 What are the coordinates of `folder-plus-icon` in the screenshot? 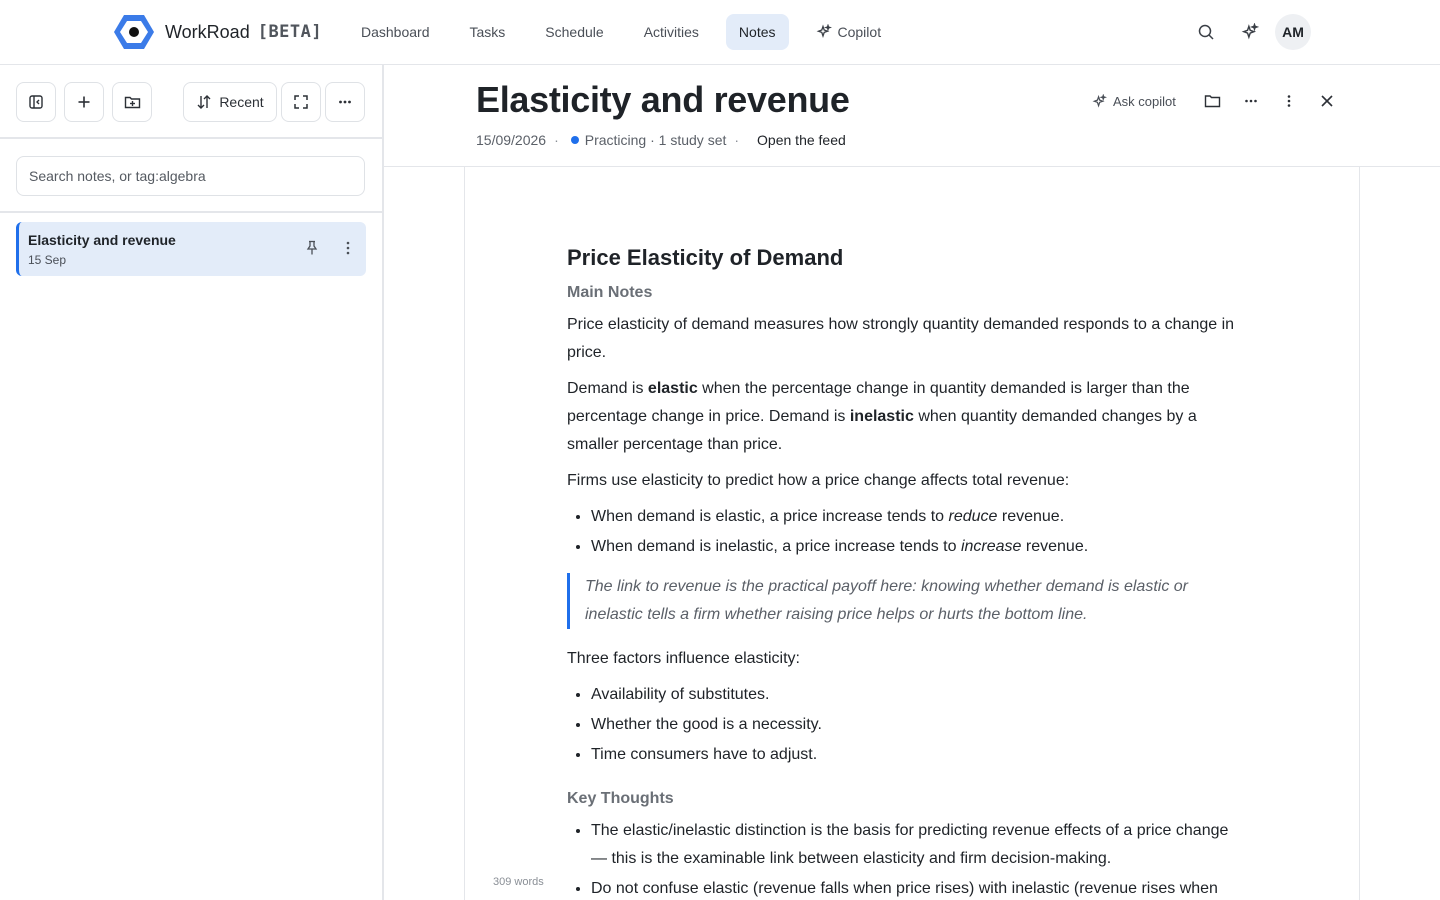 It's located at (132, 102).